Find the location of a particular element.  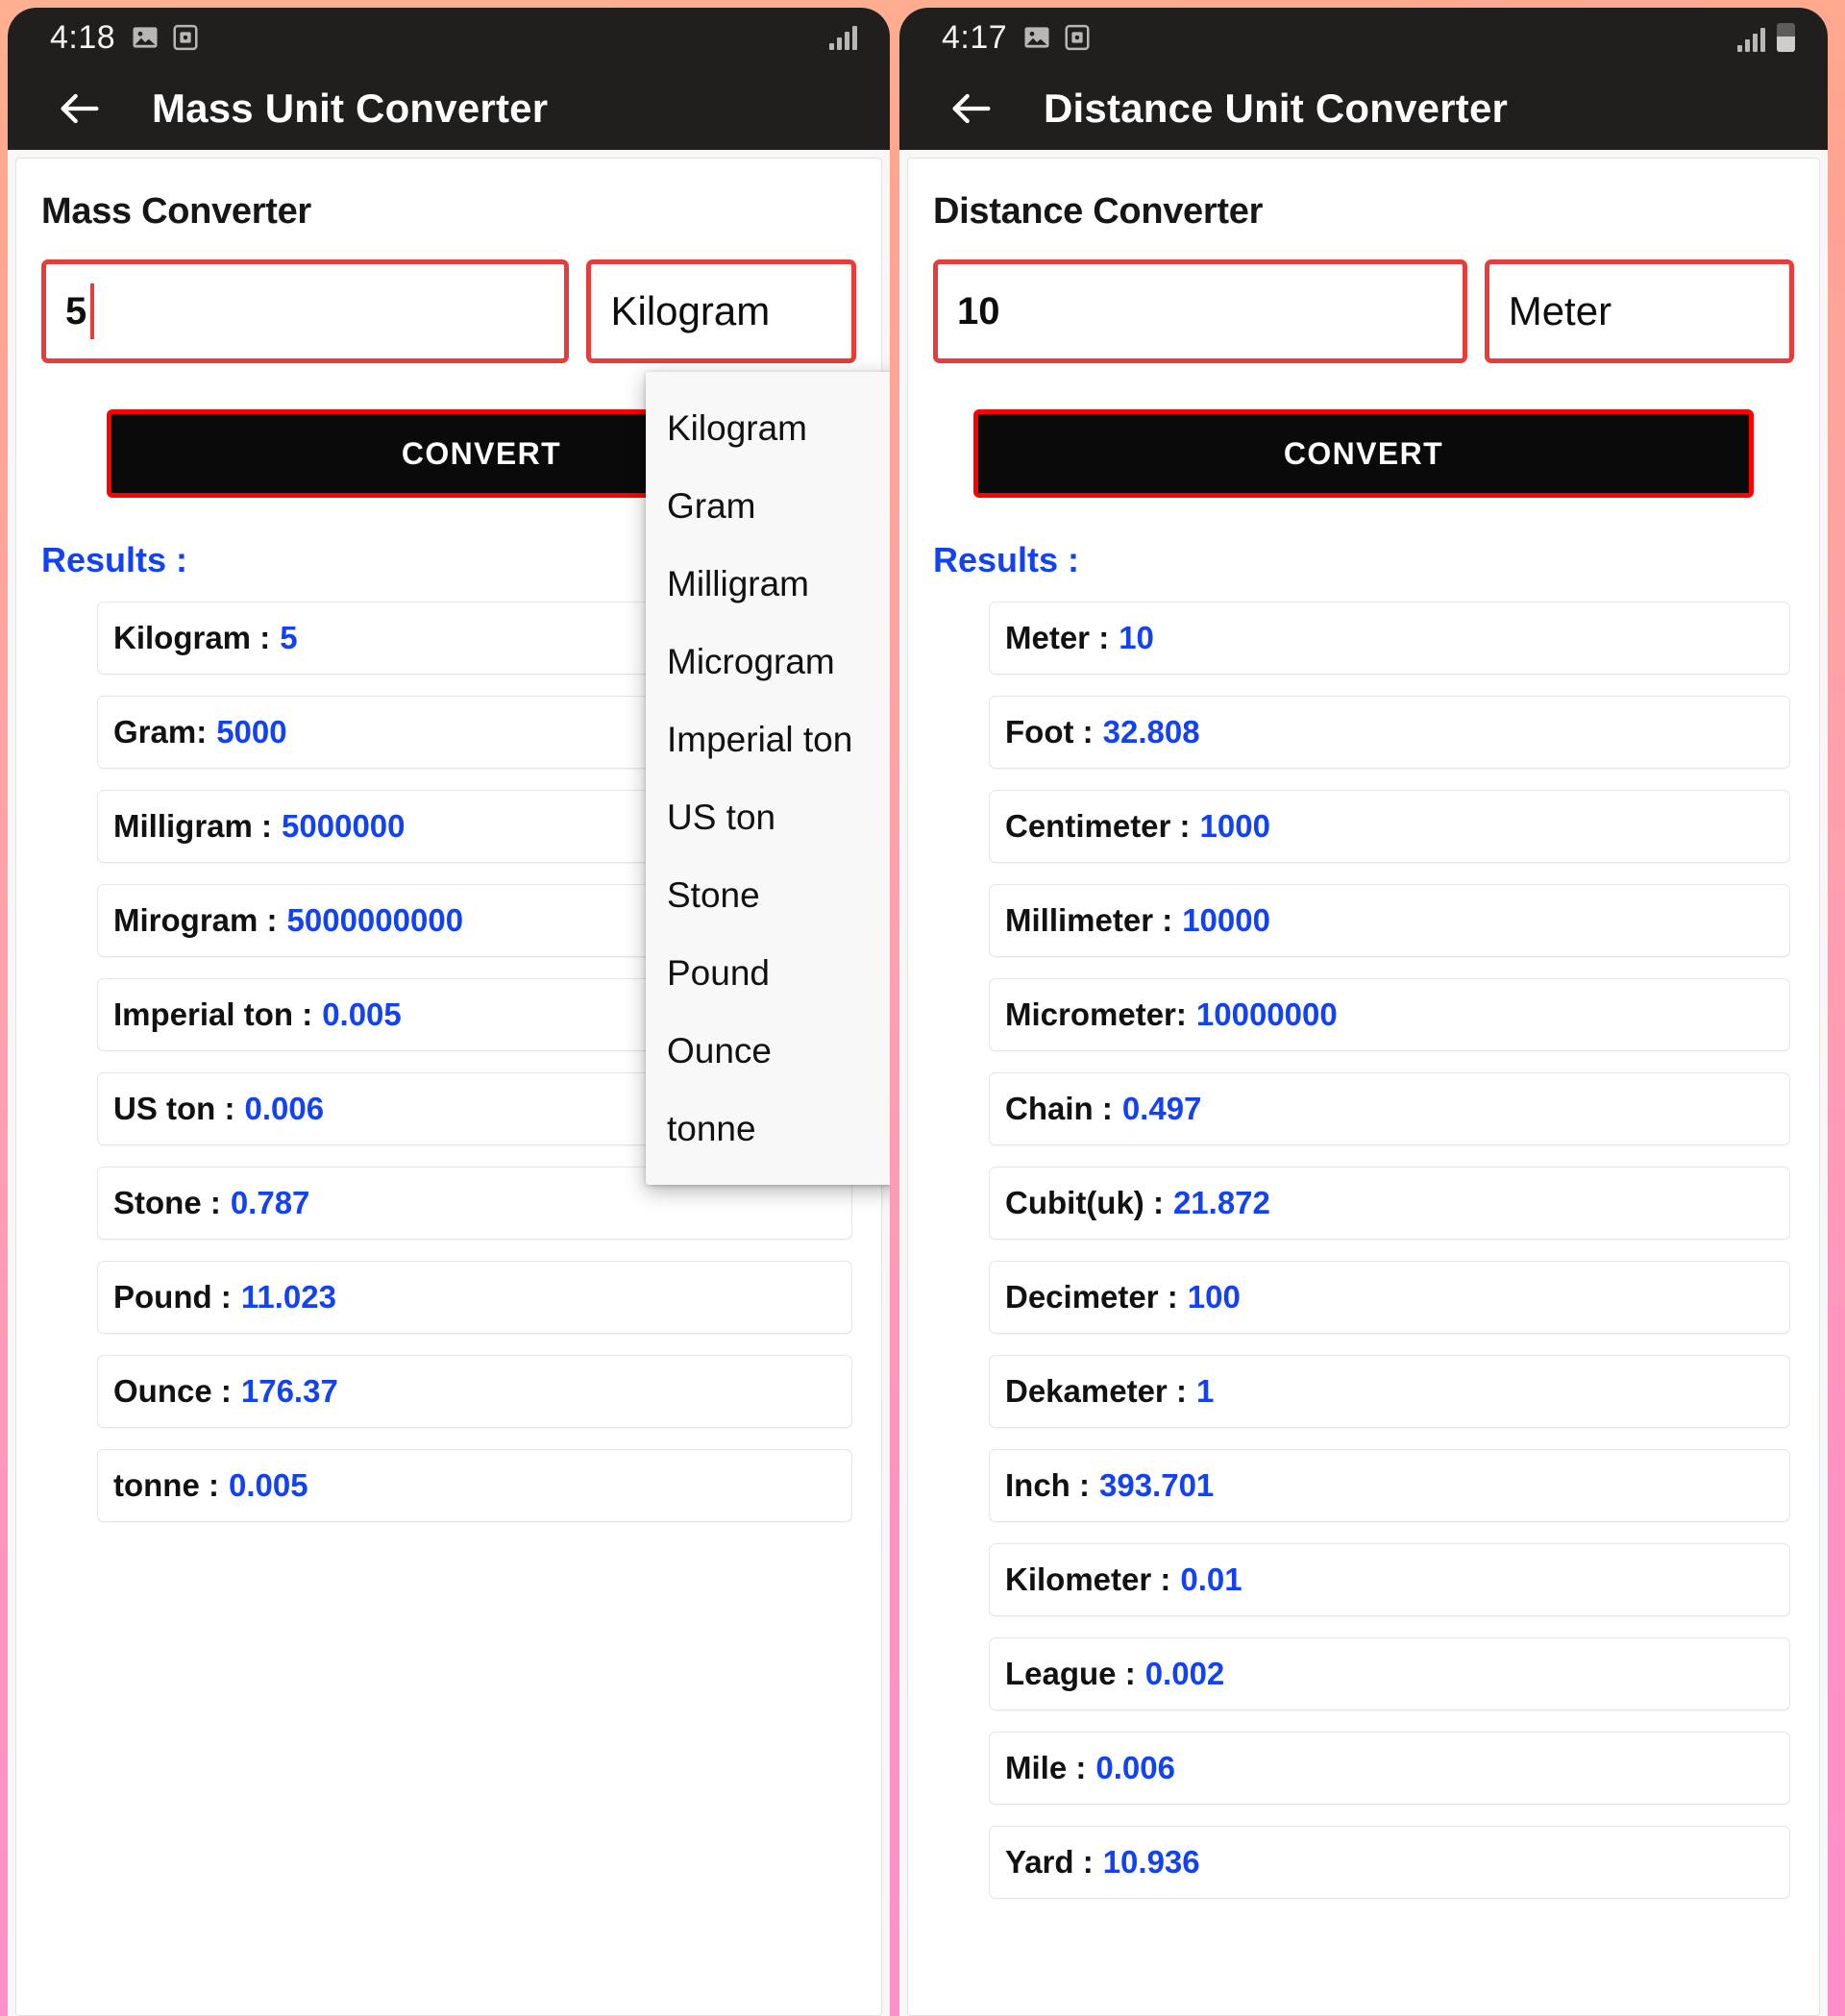

app-bar-left: Mass Unit Converter is located at coordinates (449, 109).